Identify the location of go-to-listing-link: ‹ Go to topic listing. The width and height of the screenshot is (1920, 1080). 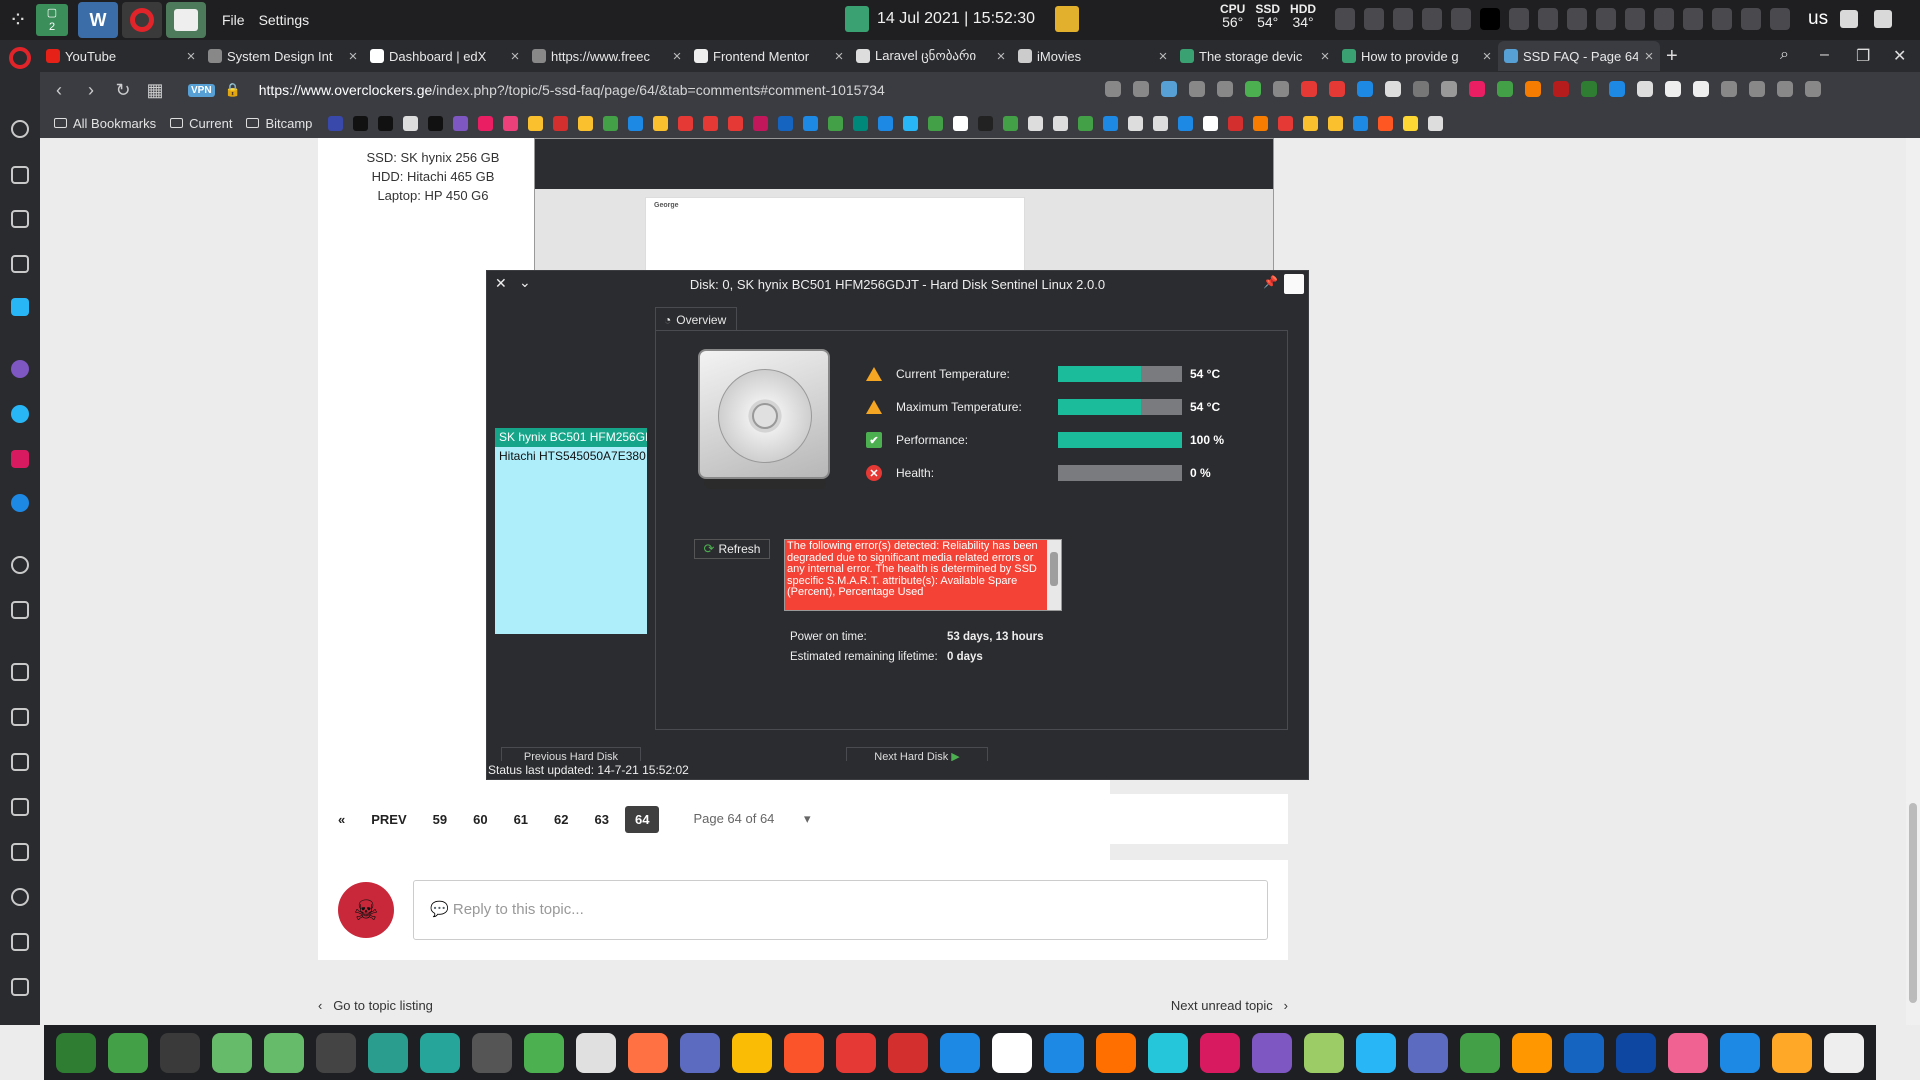
(375, 1005).